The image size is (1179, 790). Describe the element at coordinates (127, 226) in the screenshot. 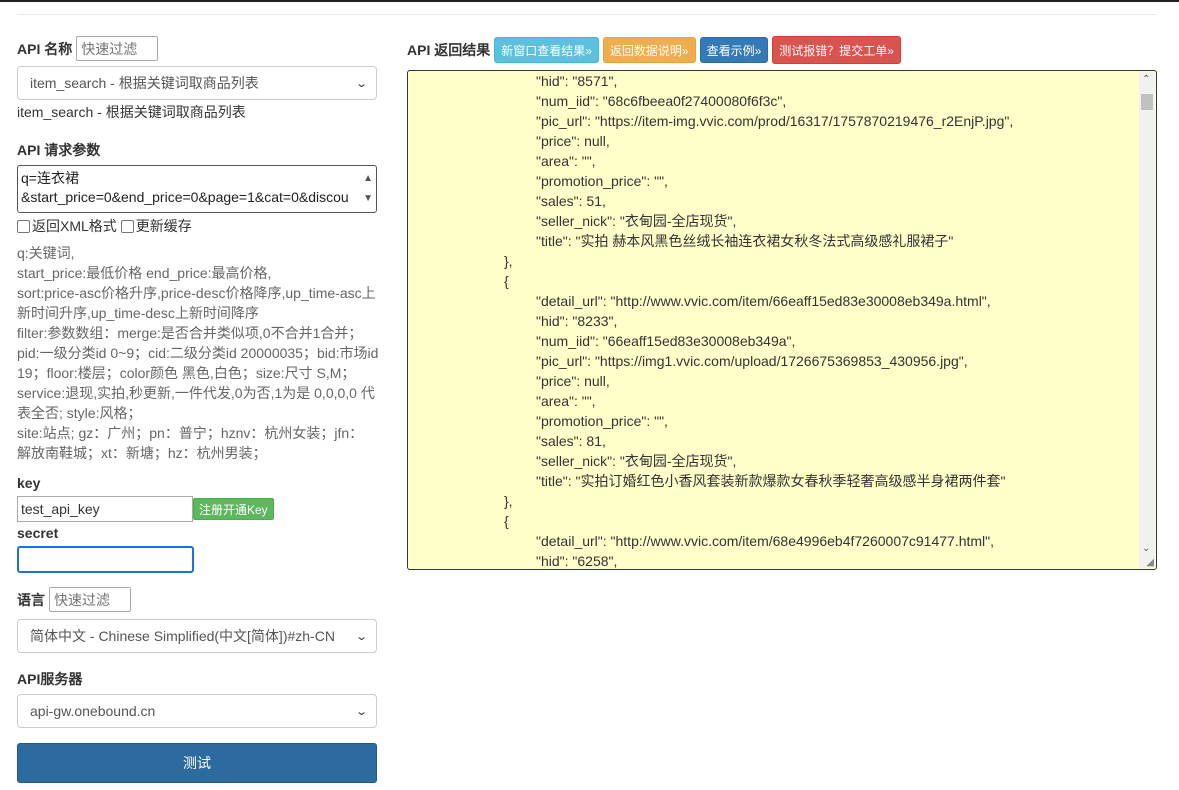

I see `refresh-cache-checkbox` at that location.